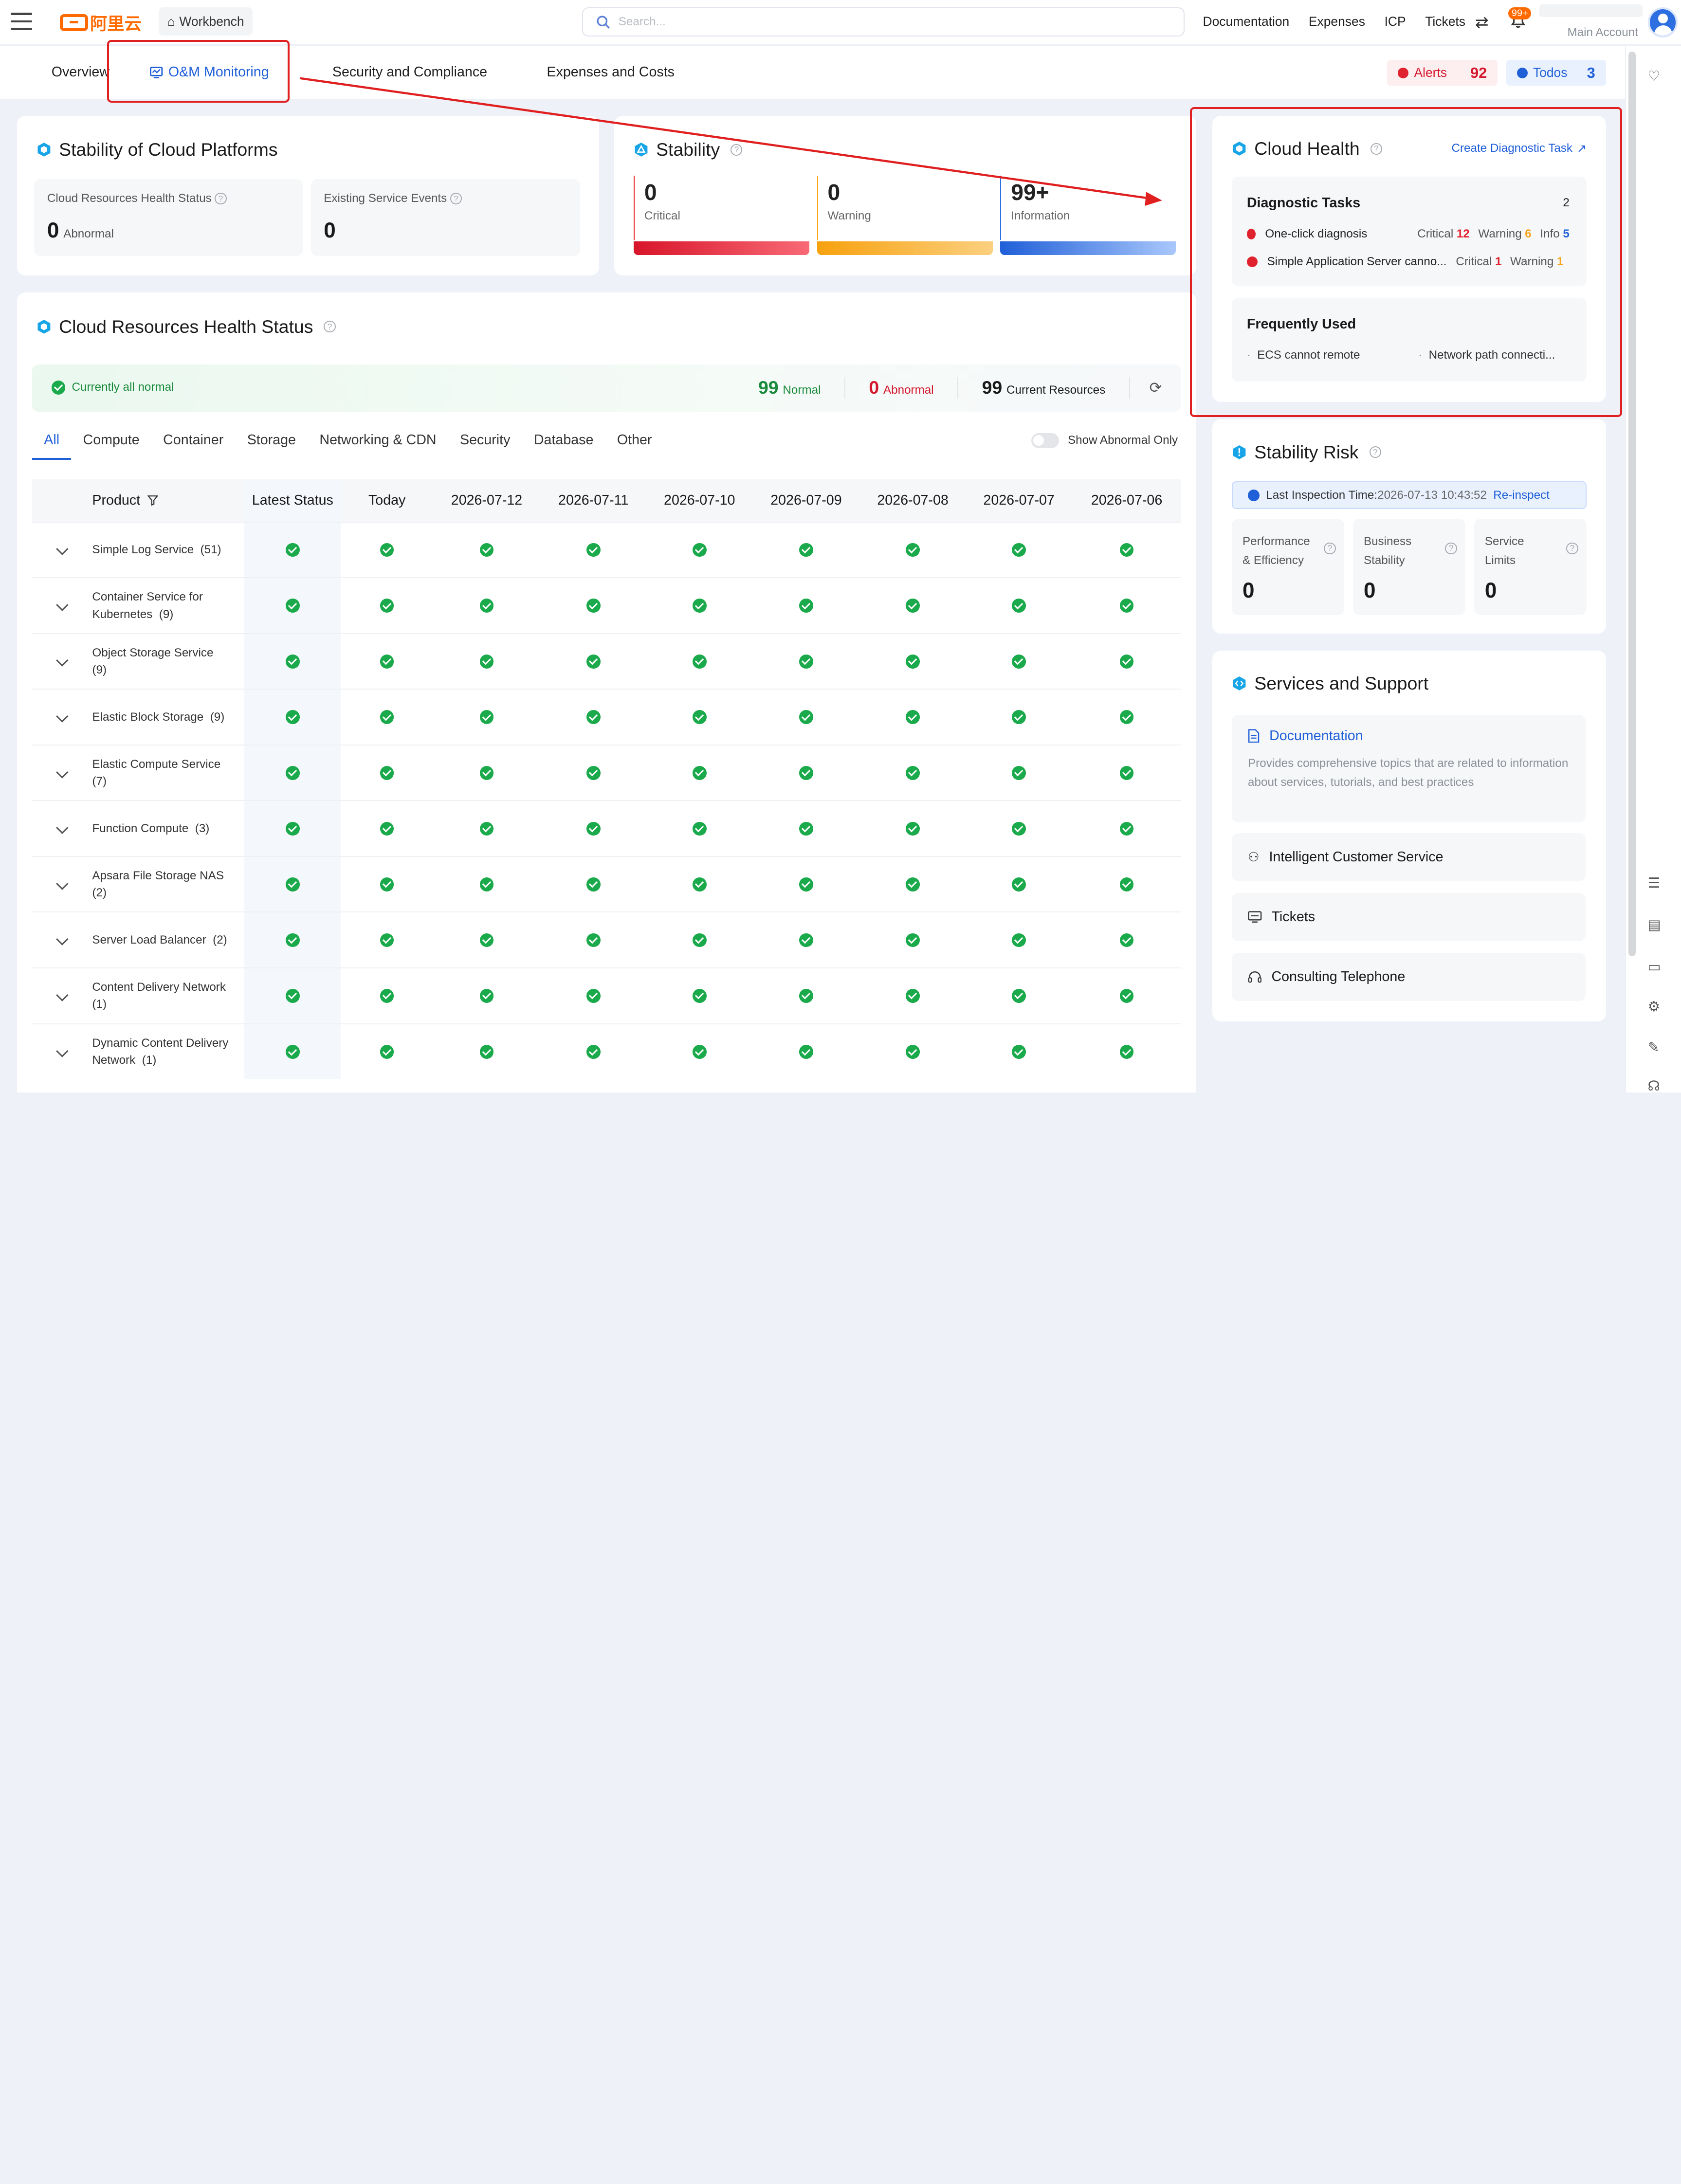 The height and width of the screenshot is (2184, 1681). What do you see at coordinates (1337, 21) in the screenshot?
I see `top-link-expenses: Expenses` at bounding box center [1337, 21].